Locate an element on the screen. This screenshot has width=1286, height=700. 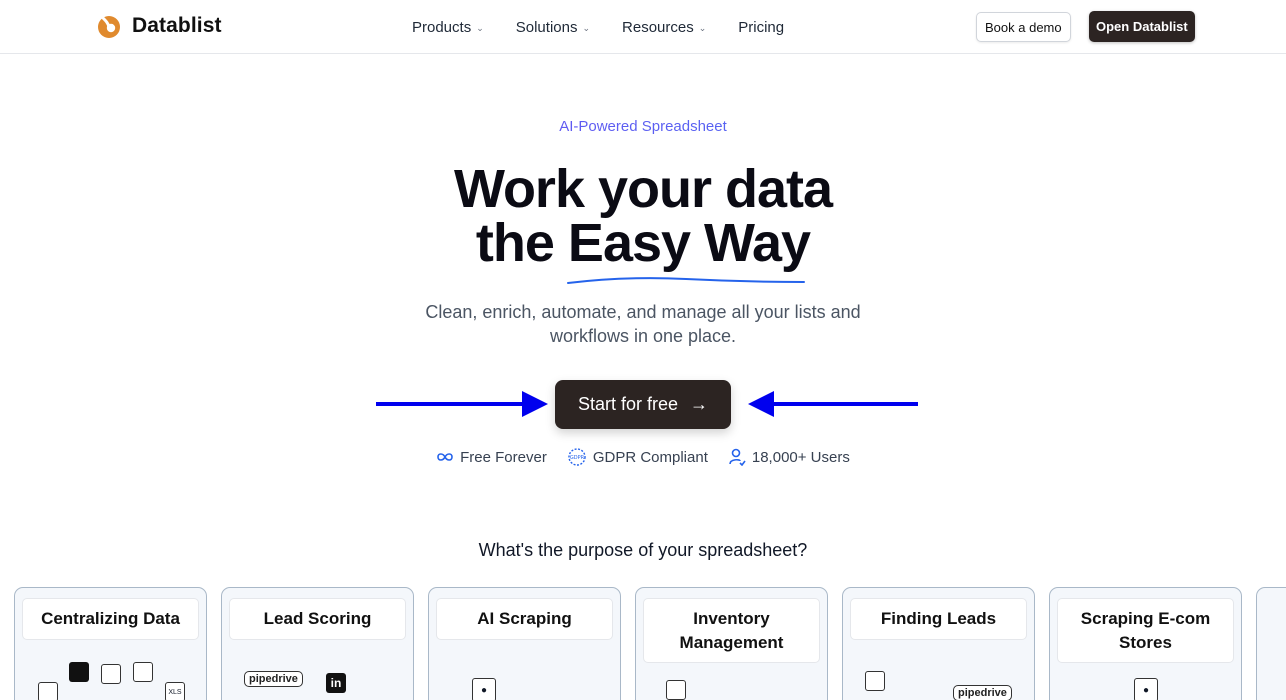
badge-label: Free Forever is located at coordinates (503, 457).